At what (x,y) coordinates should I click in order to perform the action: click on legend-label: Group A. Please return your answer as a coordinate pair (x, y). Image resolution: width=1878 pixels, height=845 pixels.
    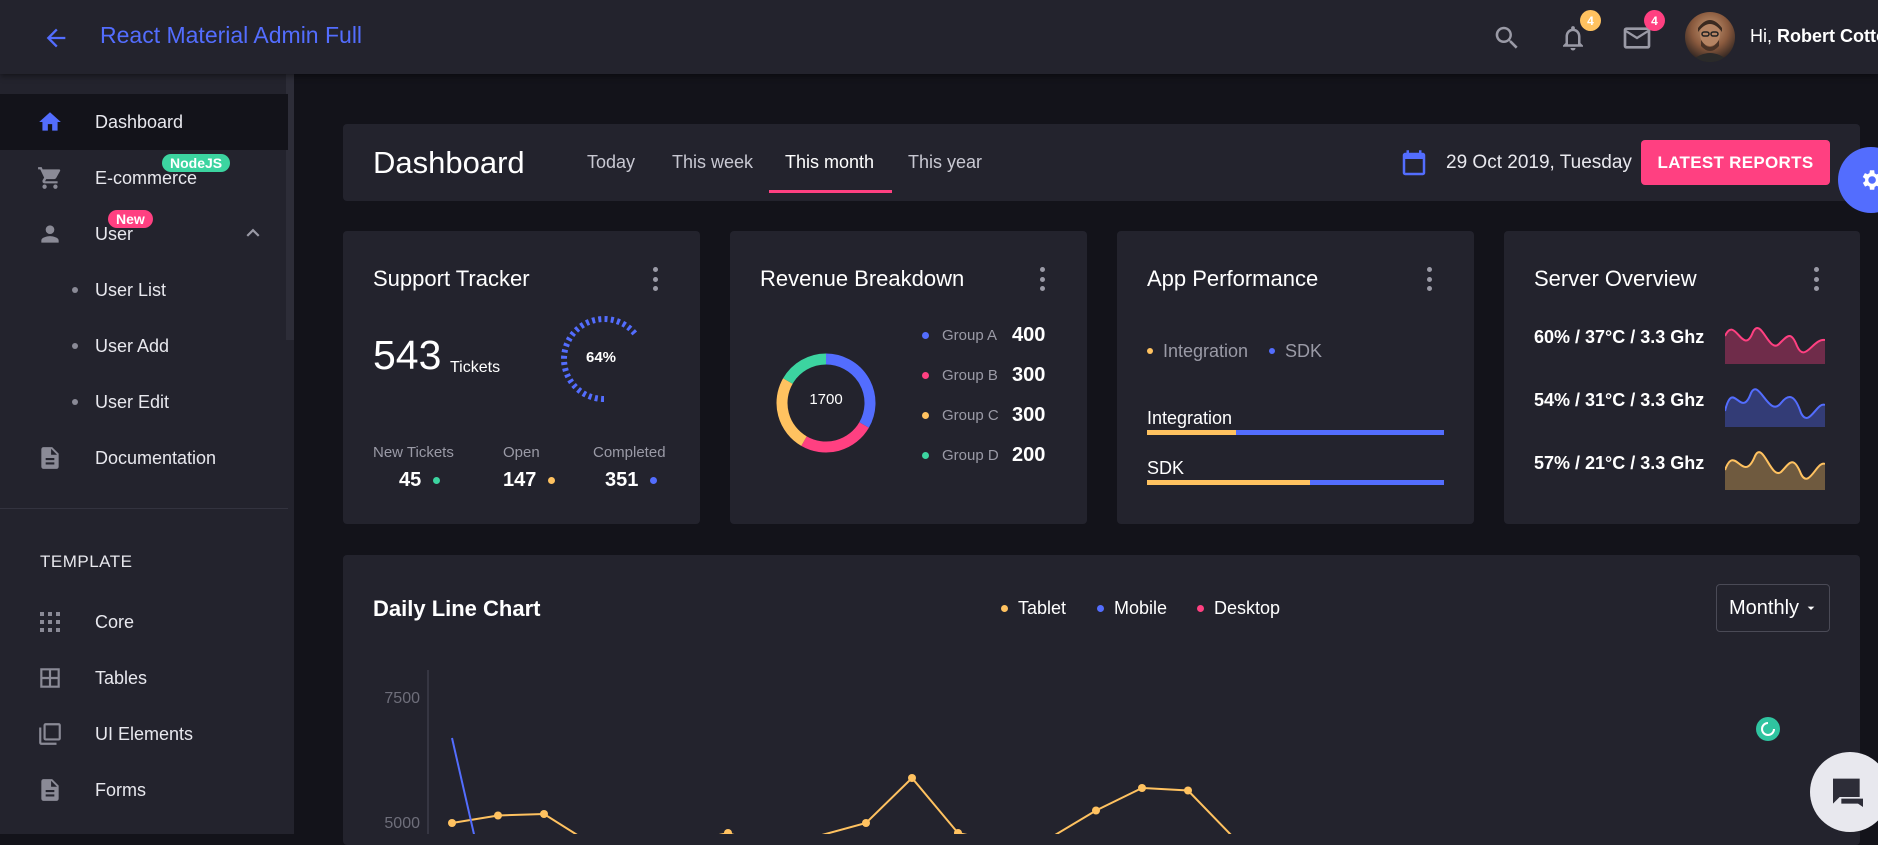
    Looking at the image, I should click on (970, 335).